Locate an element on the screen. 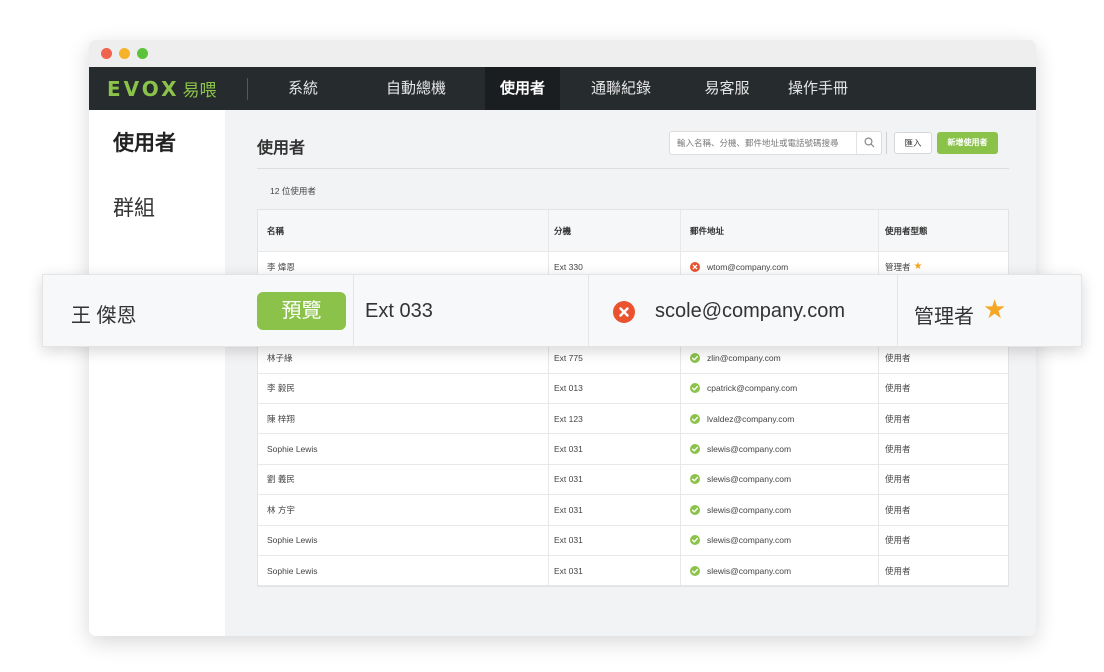  email-text: zlin@company.com is located at coordinates (744, 357).